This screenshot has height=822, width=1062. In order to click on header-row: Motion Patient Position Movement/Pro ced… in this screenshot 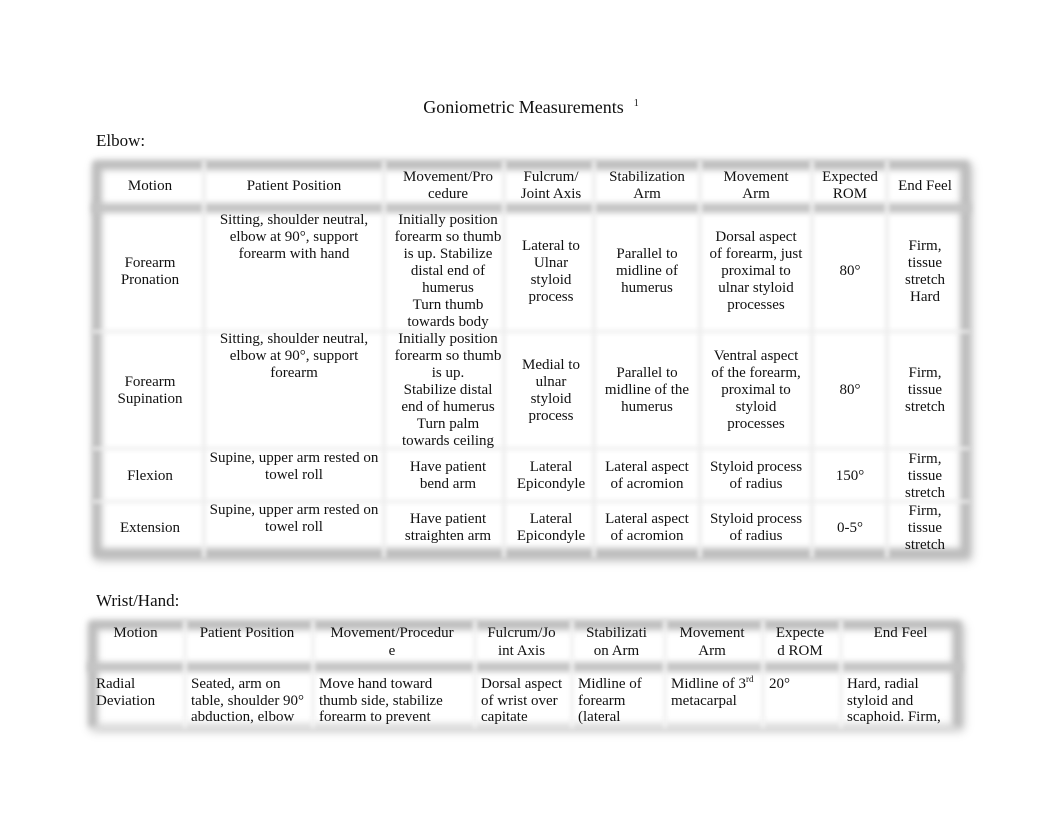, I will do `click(531, 186)`.